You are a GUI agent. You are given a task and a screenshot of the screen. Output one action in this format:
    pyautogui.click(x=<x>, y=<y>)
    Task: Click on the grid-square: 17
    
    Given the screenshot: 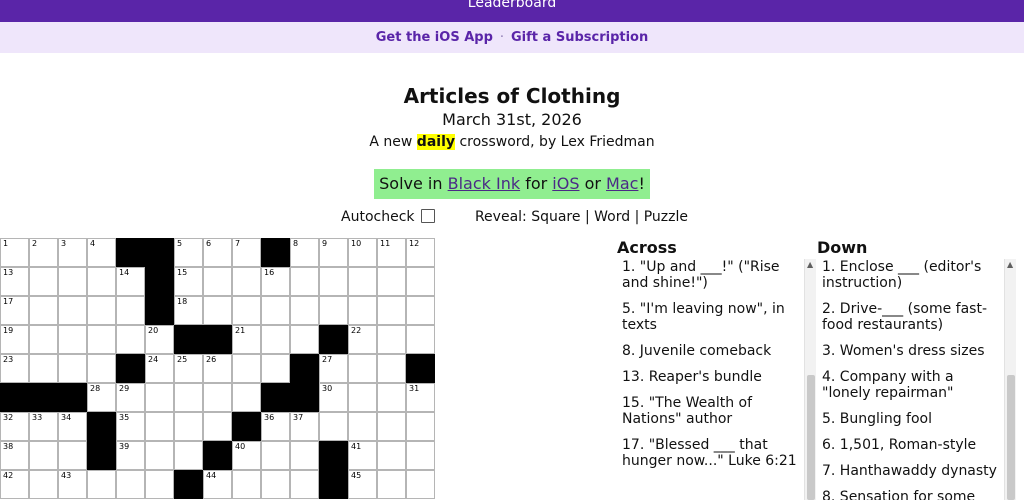 What is the action you would take?
    pyautogui.click(x=14, y=310)
    